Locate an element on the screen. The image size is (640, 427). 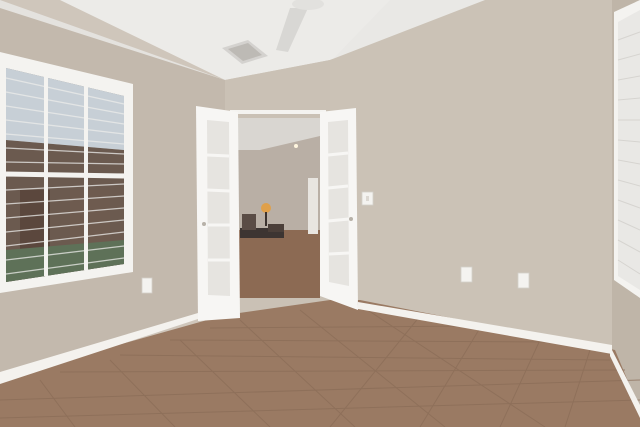
left-window is located at coordinates (66, 172).